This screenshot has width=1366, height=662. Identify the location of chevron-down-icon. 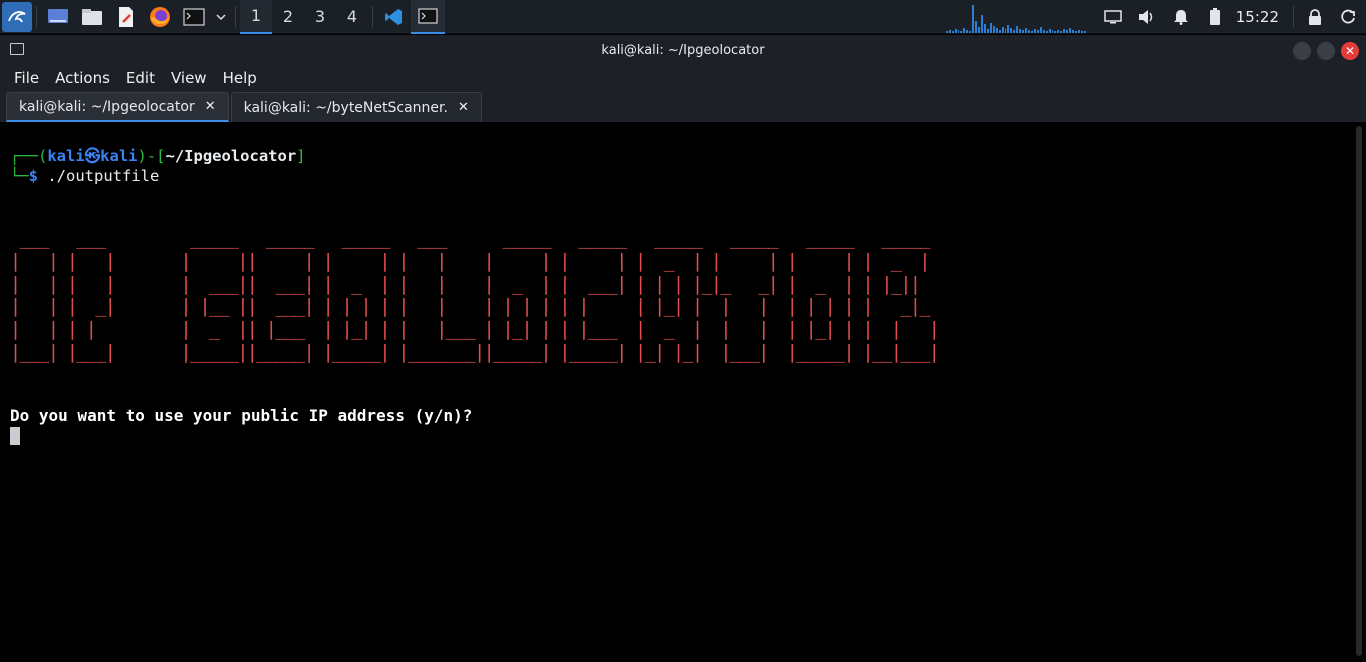
(221, 17).